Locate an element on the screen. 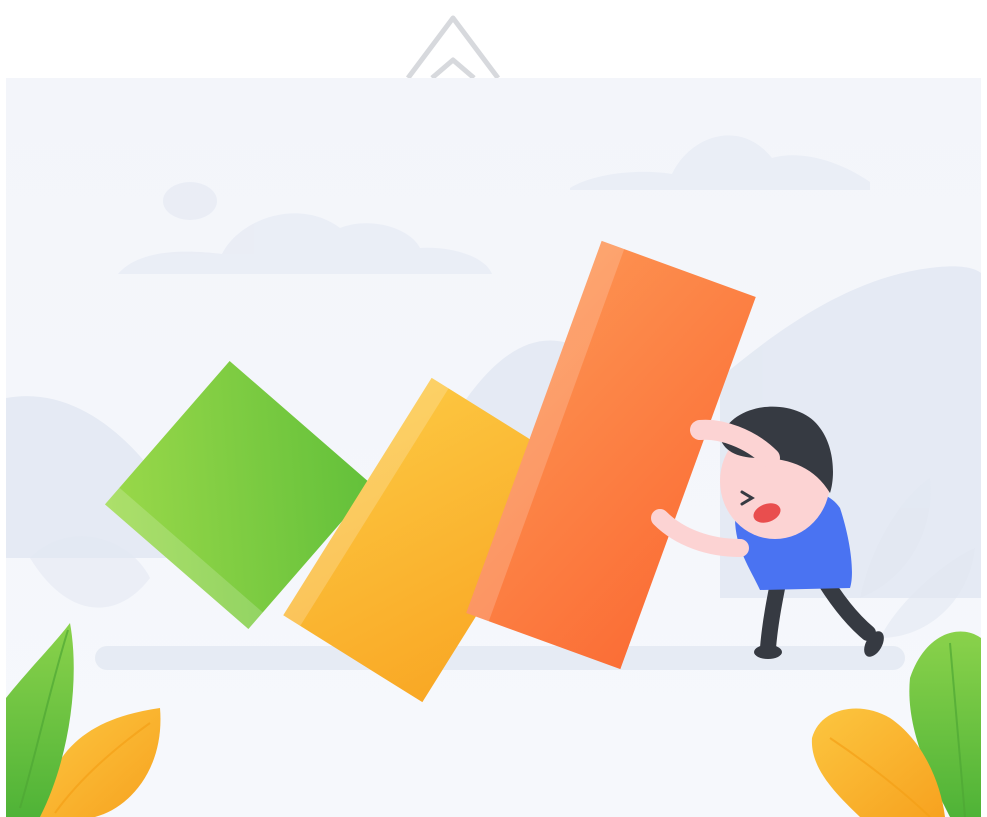 The height and width of the screenshot is (817, 987). cloud-small-dot is located at coordinates (190, 201).